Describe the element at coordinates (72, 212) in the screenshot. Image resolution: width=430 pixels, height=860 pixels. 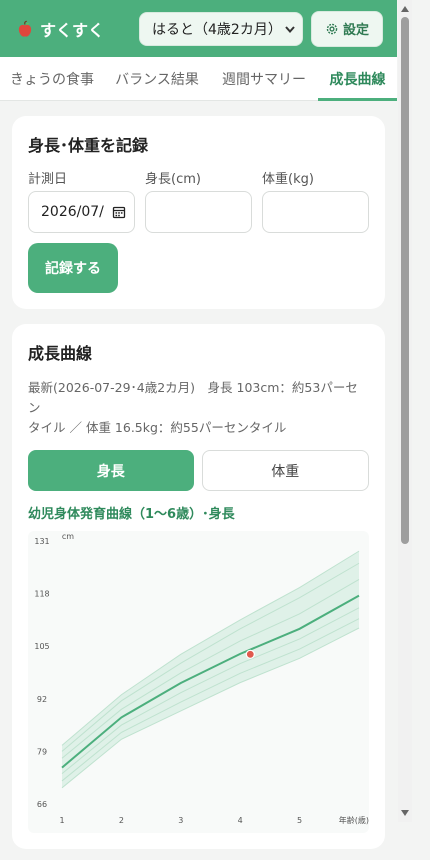
I see `date-value: 2026/07/` at that location.